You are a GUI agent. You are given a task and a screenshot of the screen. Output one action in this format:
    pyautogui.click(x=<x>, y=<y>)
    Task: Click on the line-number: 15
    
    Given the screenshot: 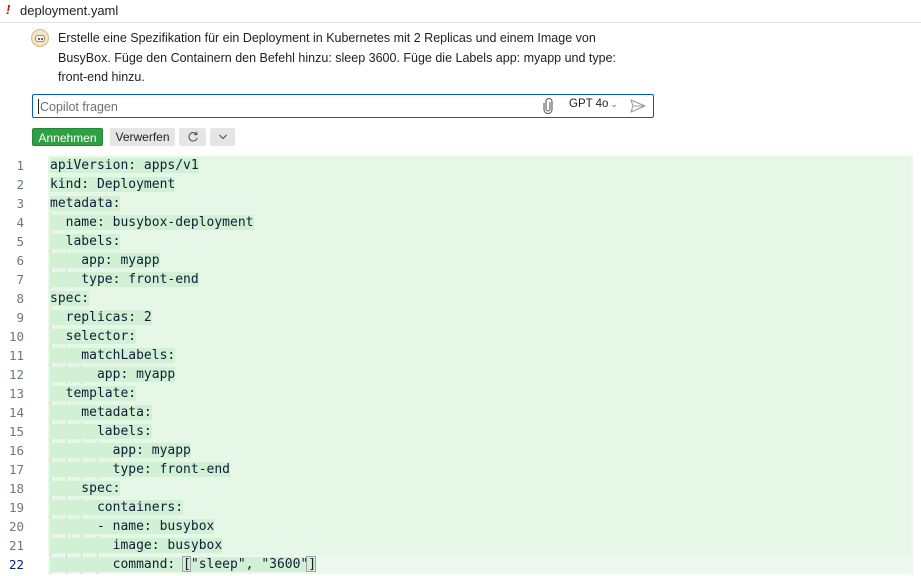 What is the action you would take?
    pyautogui.click(x=16, y=431)
    